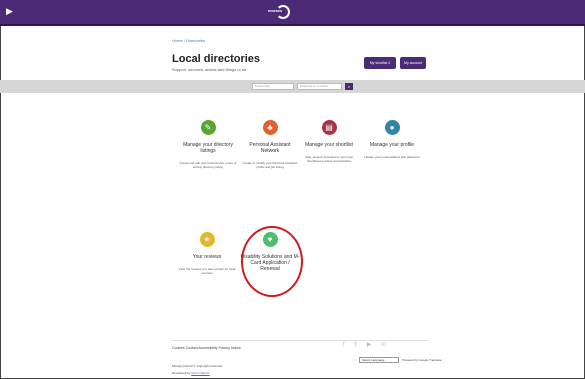 The image size is (585, 379). What do you see at coordinates (383, 345) in the screenshot?
I see `linkedin-icon: in` at bounding box center [383, 345].